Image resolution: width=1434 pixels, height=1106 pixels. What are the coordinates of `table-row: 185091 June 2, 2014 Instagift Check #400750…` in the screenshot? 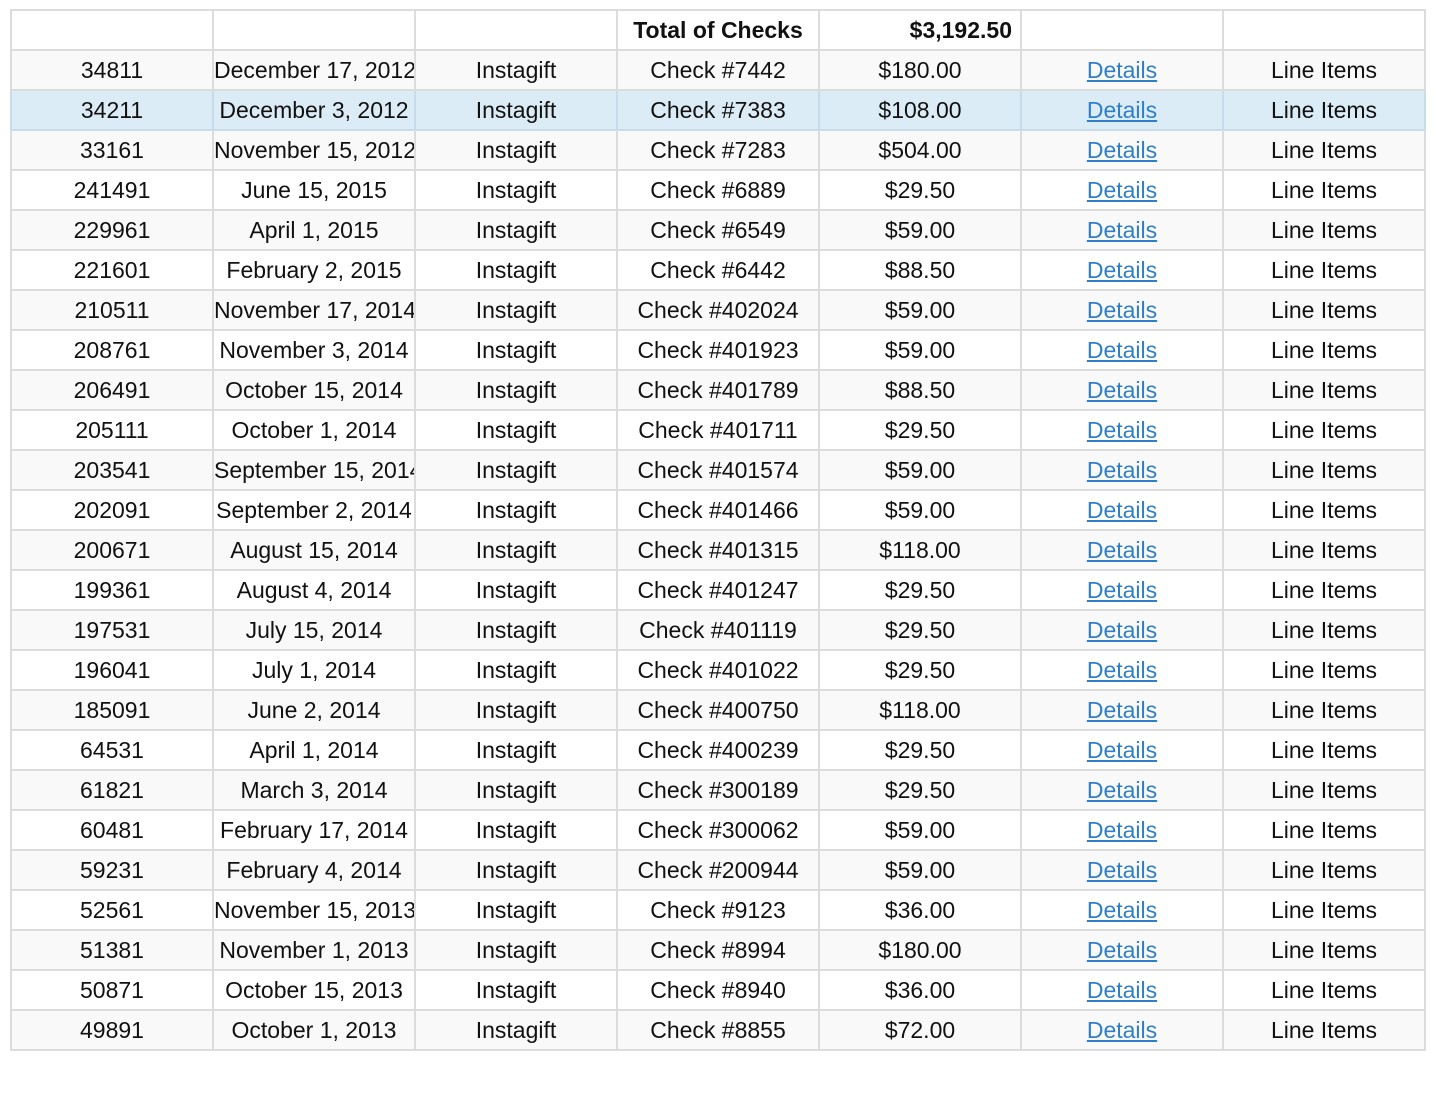 It's located at (718, 710).